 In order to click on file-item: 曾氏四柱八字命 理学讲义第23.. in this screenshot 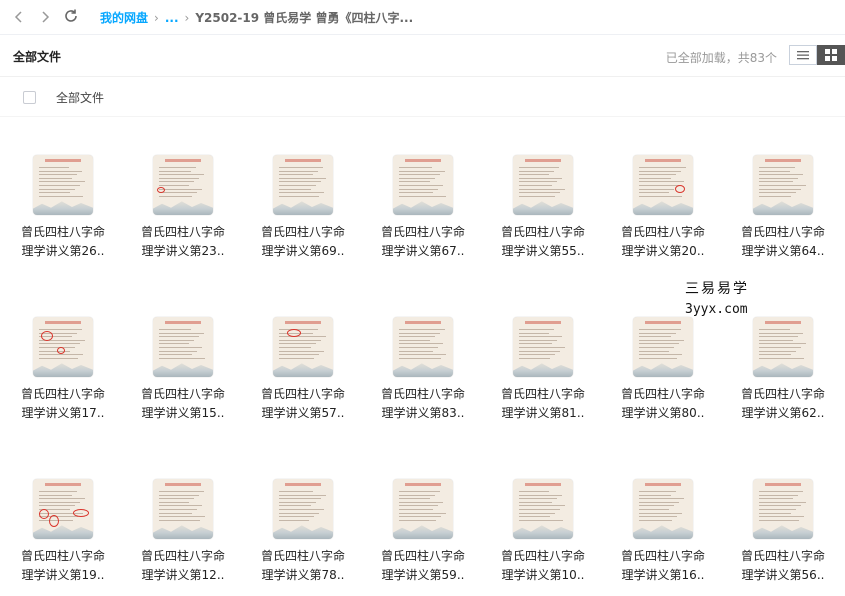, I will do `click(183, 208)`.